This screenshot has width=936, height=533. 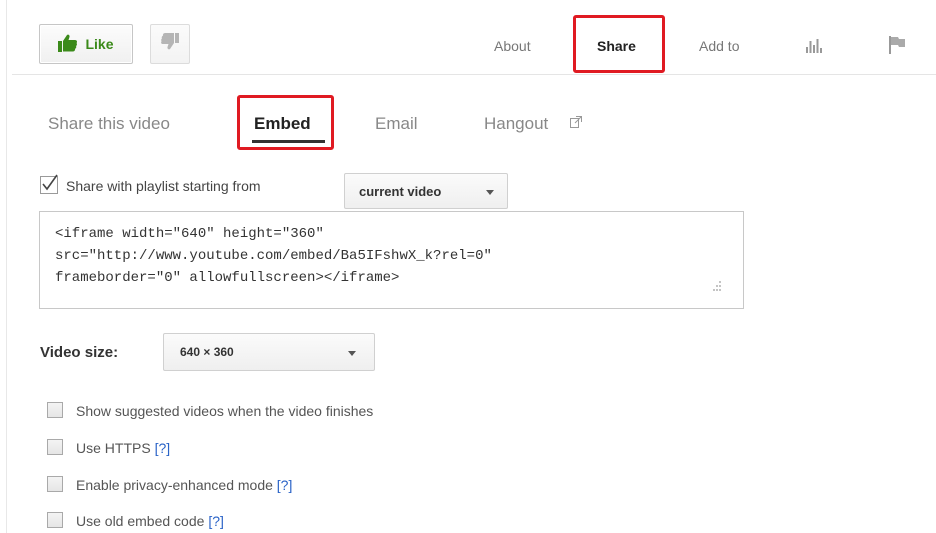 What do you see at coordinates (150, 521) in the screenshot?
I see `old-embed-code-label: Use old embed code [?]` at bounding box center [150, 521].